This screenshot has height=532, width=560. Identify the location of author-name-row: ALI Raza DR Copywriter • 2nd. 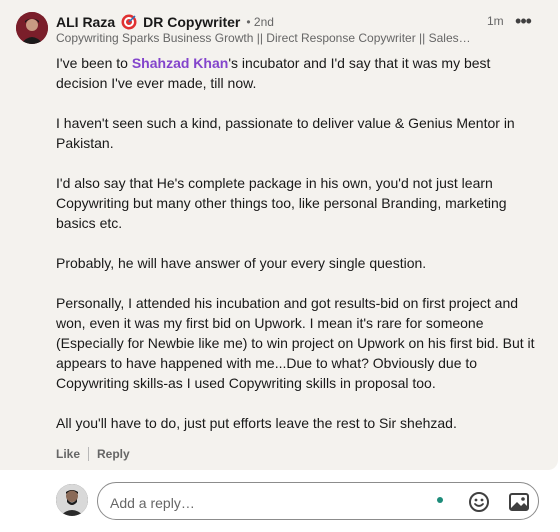
(165, 22).